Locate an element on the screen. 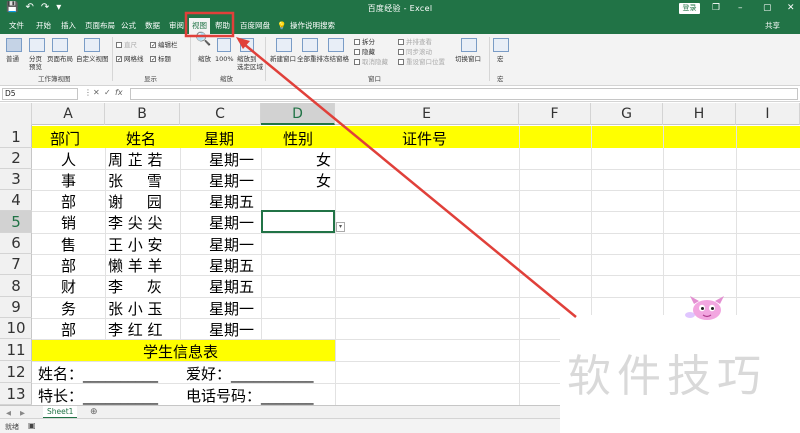 This screenshot has height=433, width=800. highlight-box-view-tab is located at coordinates (209, 24).